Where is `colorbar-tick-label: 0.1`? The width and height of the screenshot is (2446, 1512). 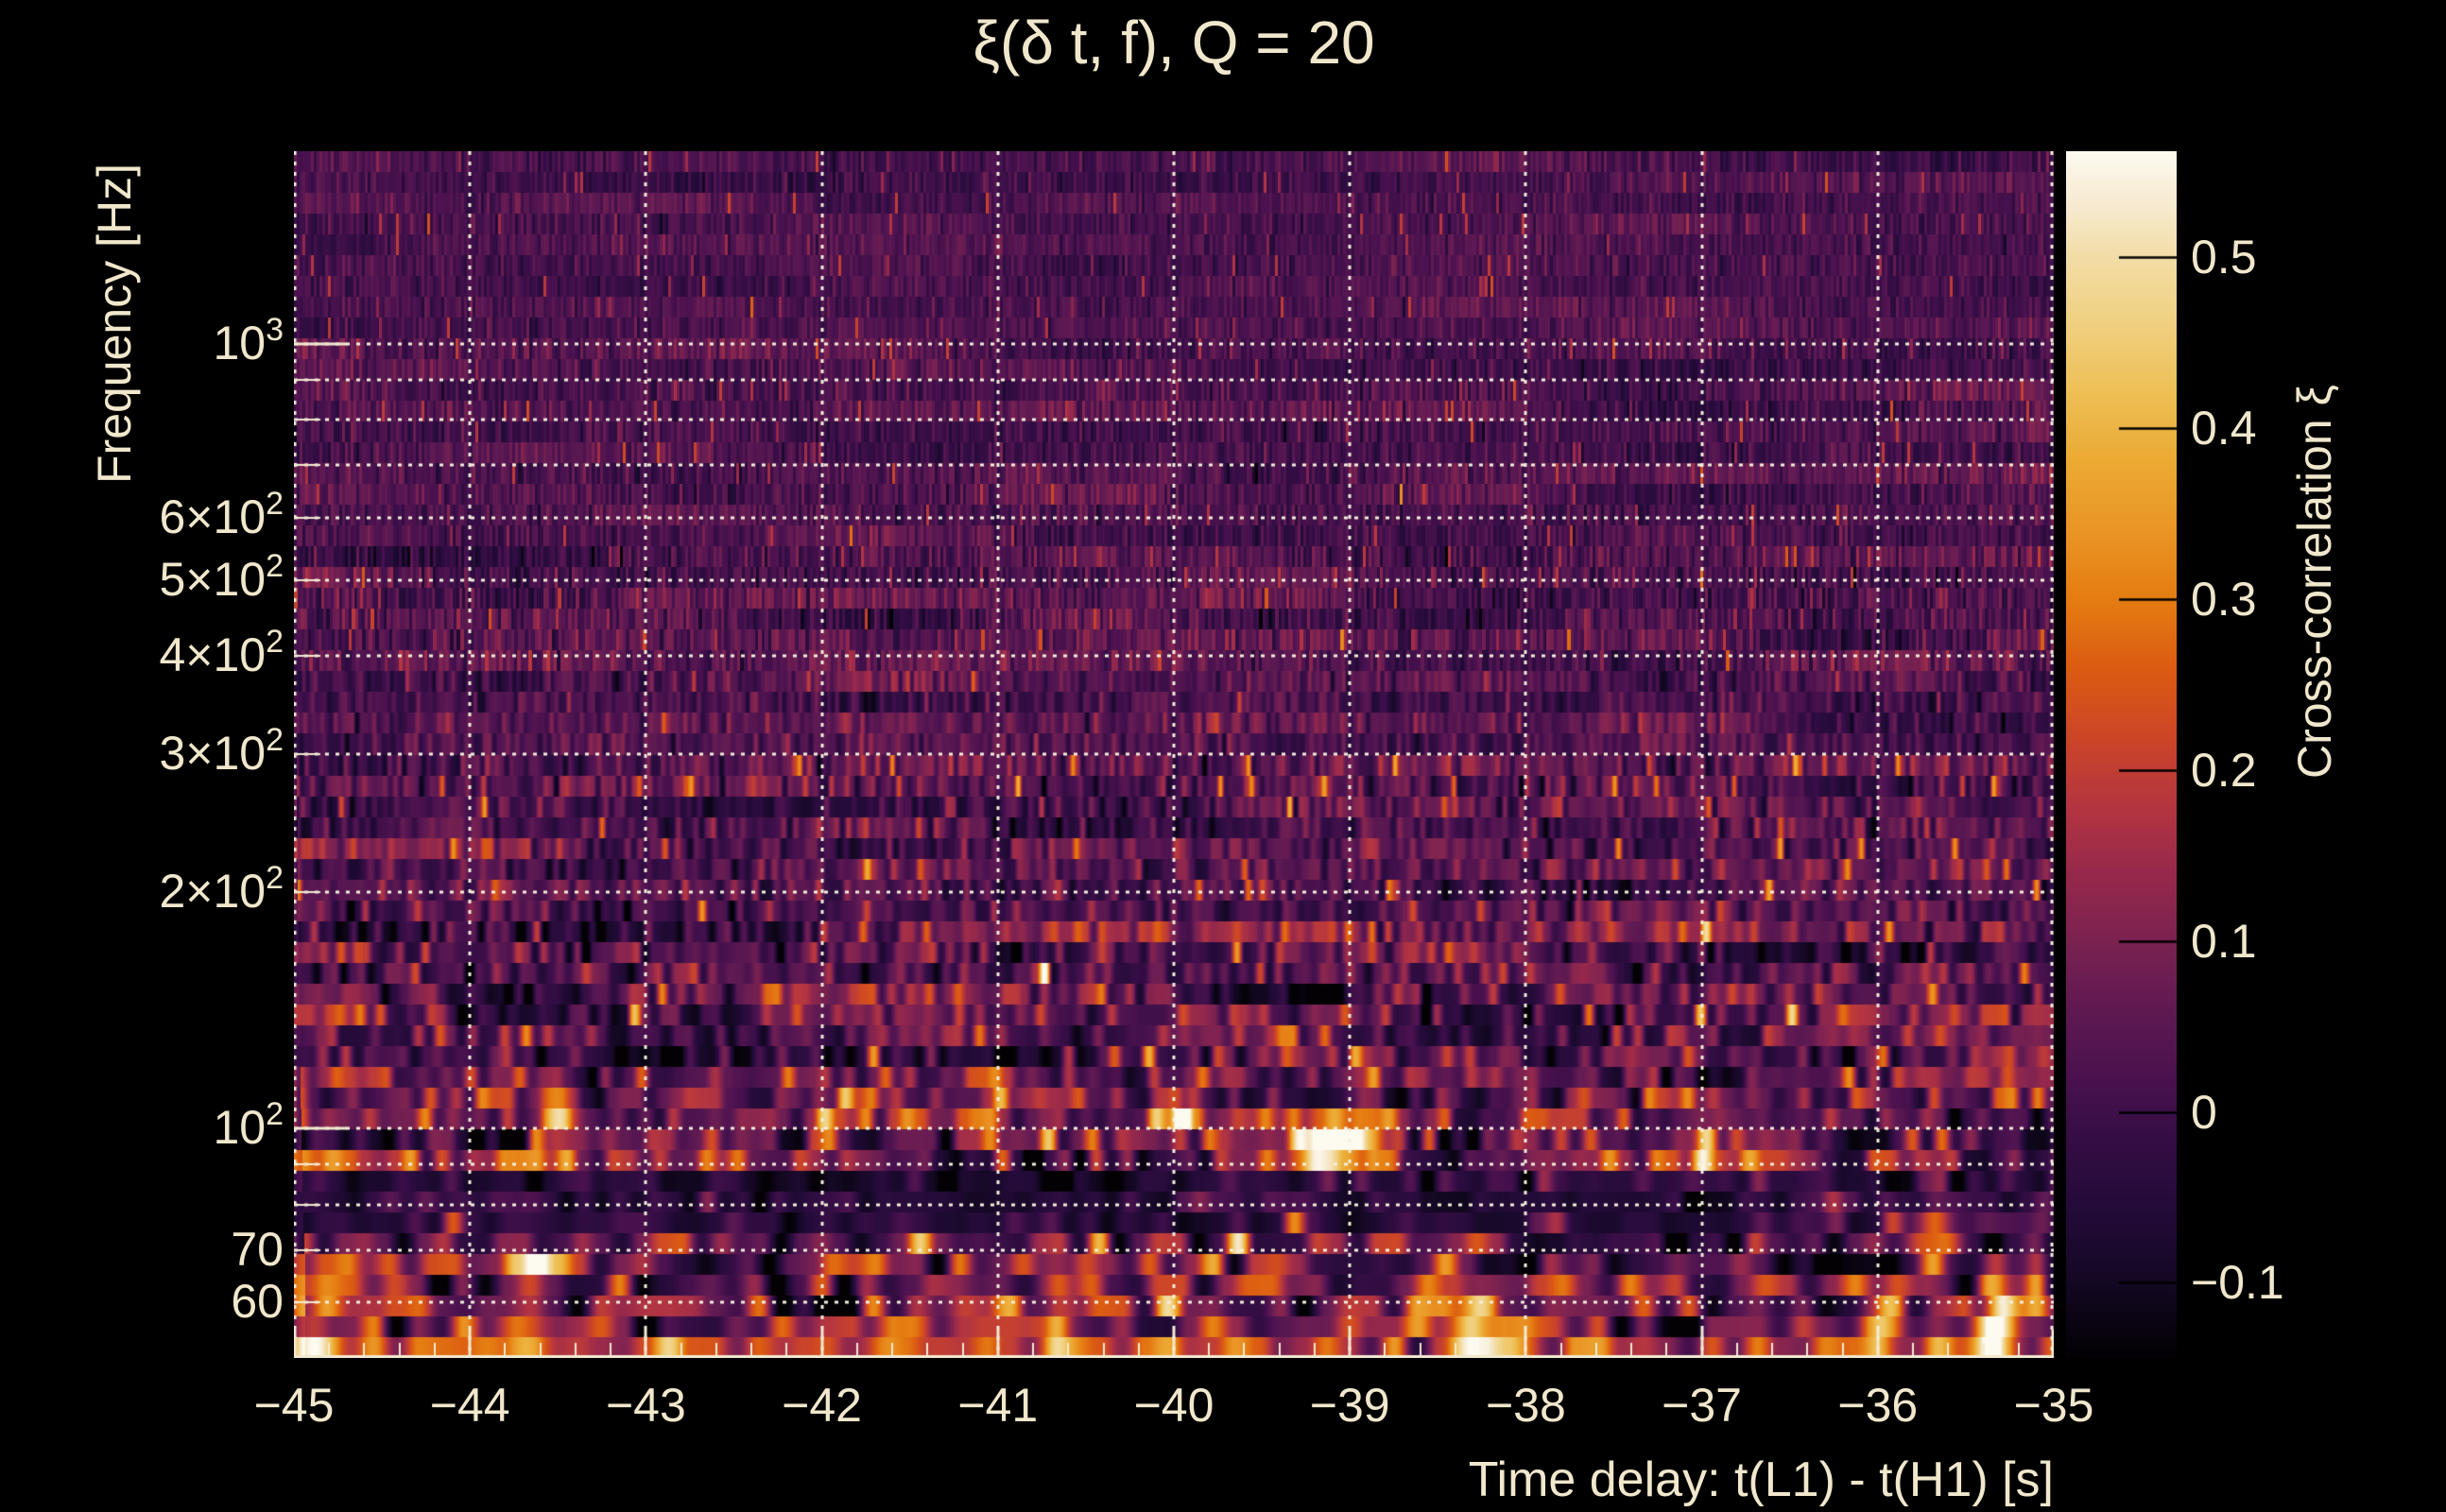
colorbar-tick-label: 0.1 is located at coordinates (2224, 941).